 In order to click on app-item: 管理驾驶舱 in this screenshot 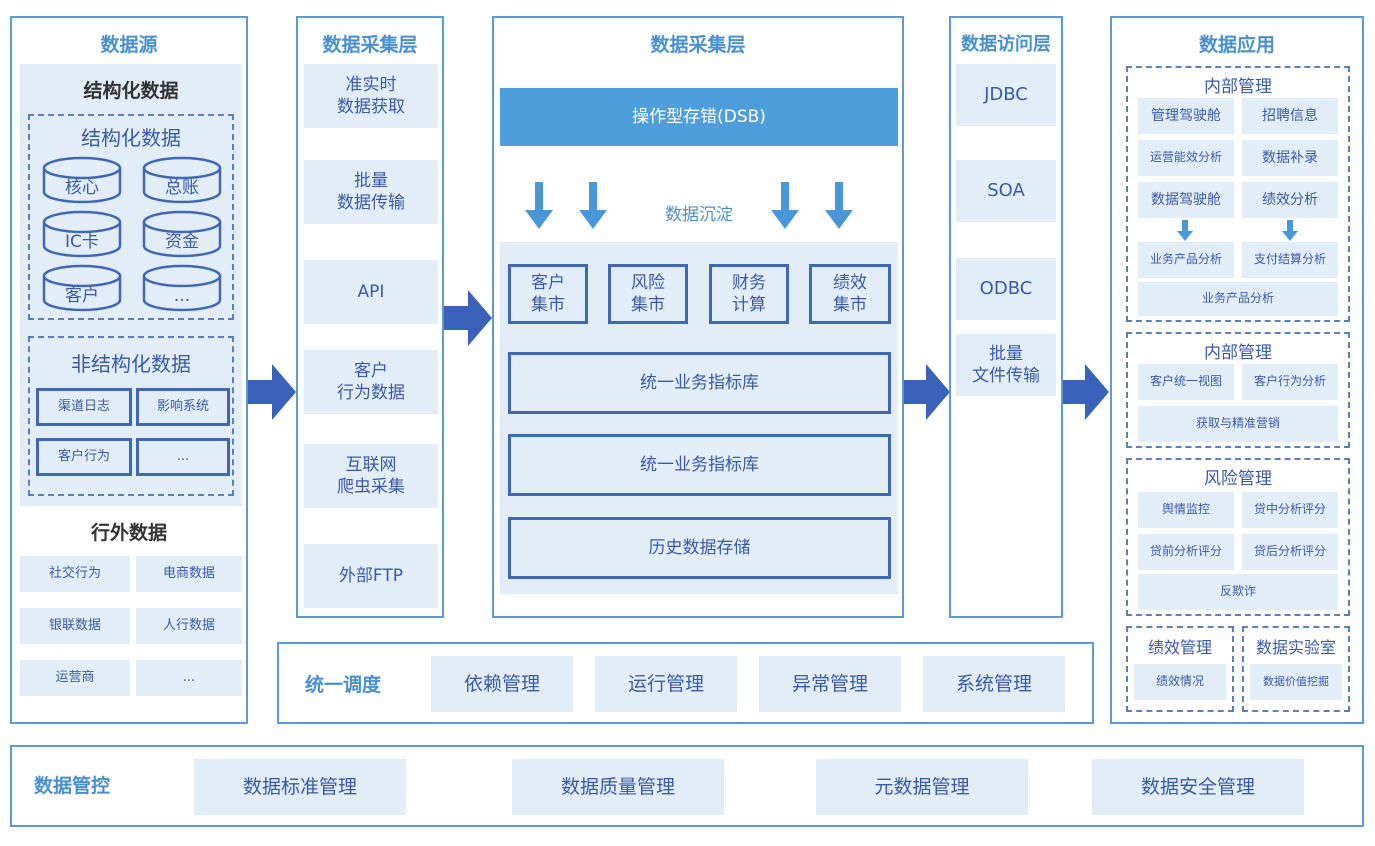, I will do `click(1186, 116)`.